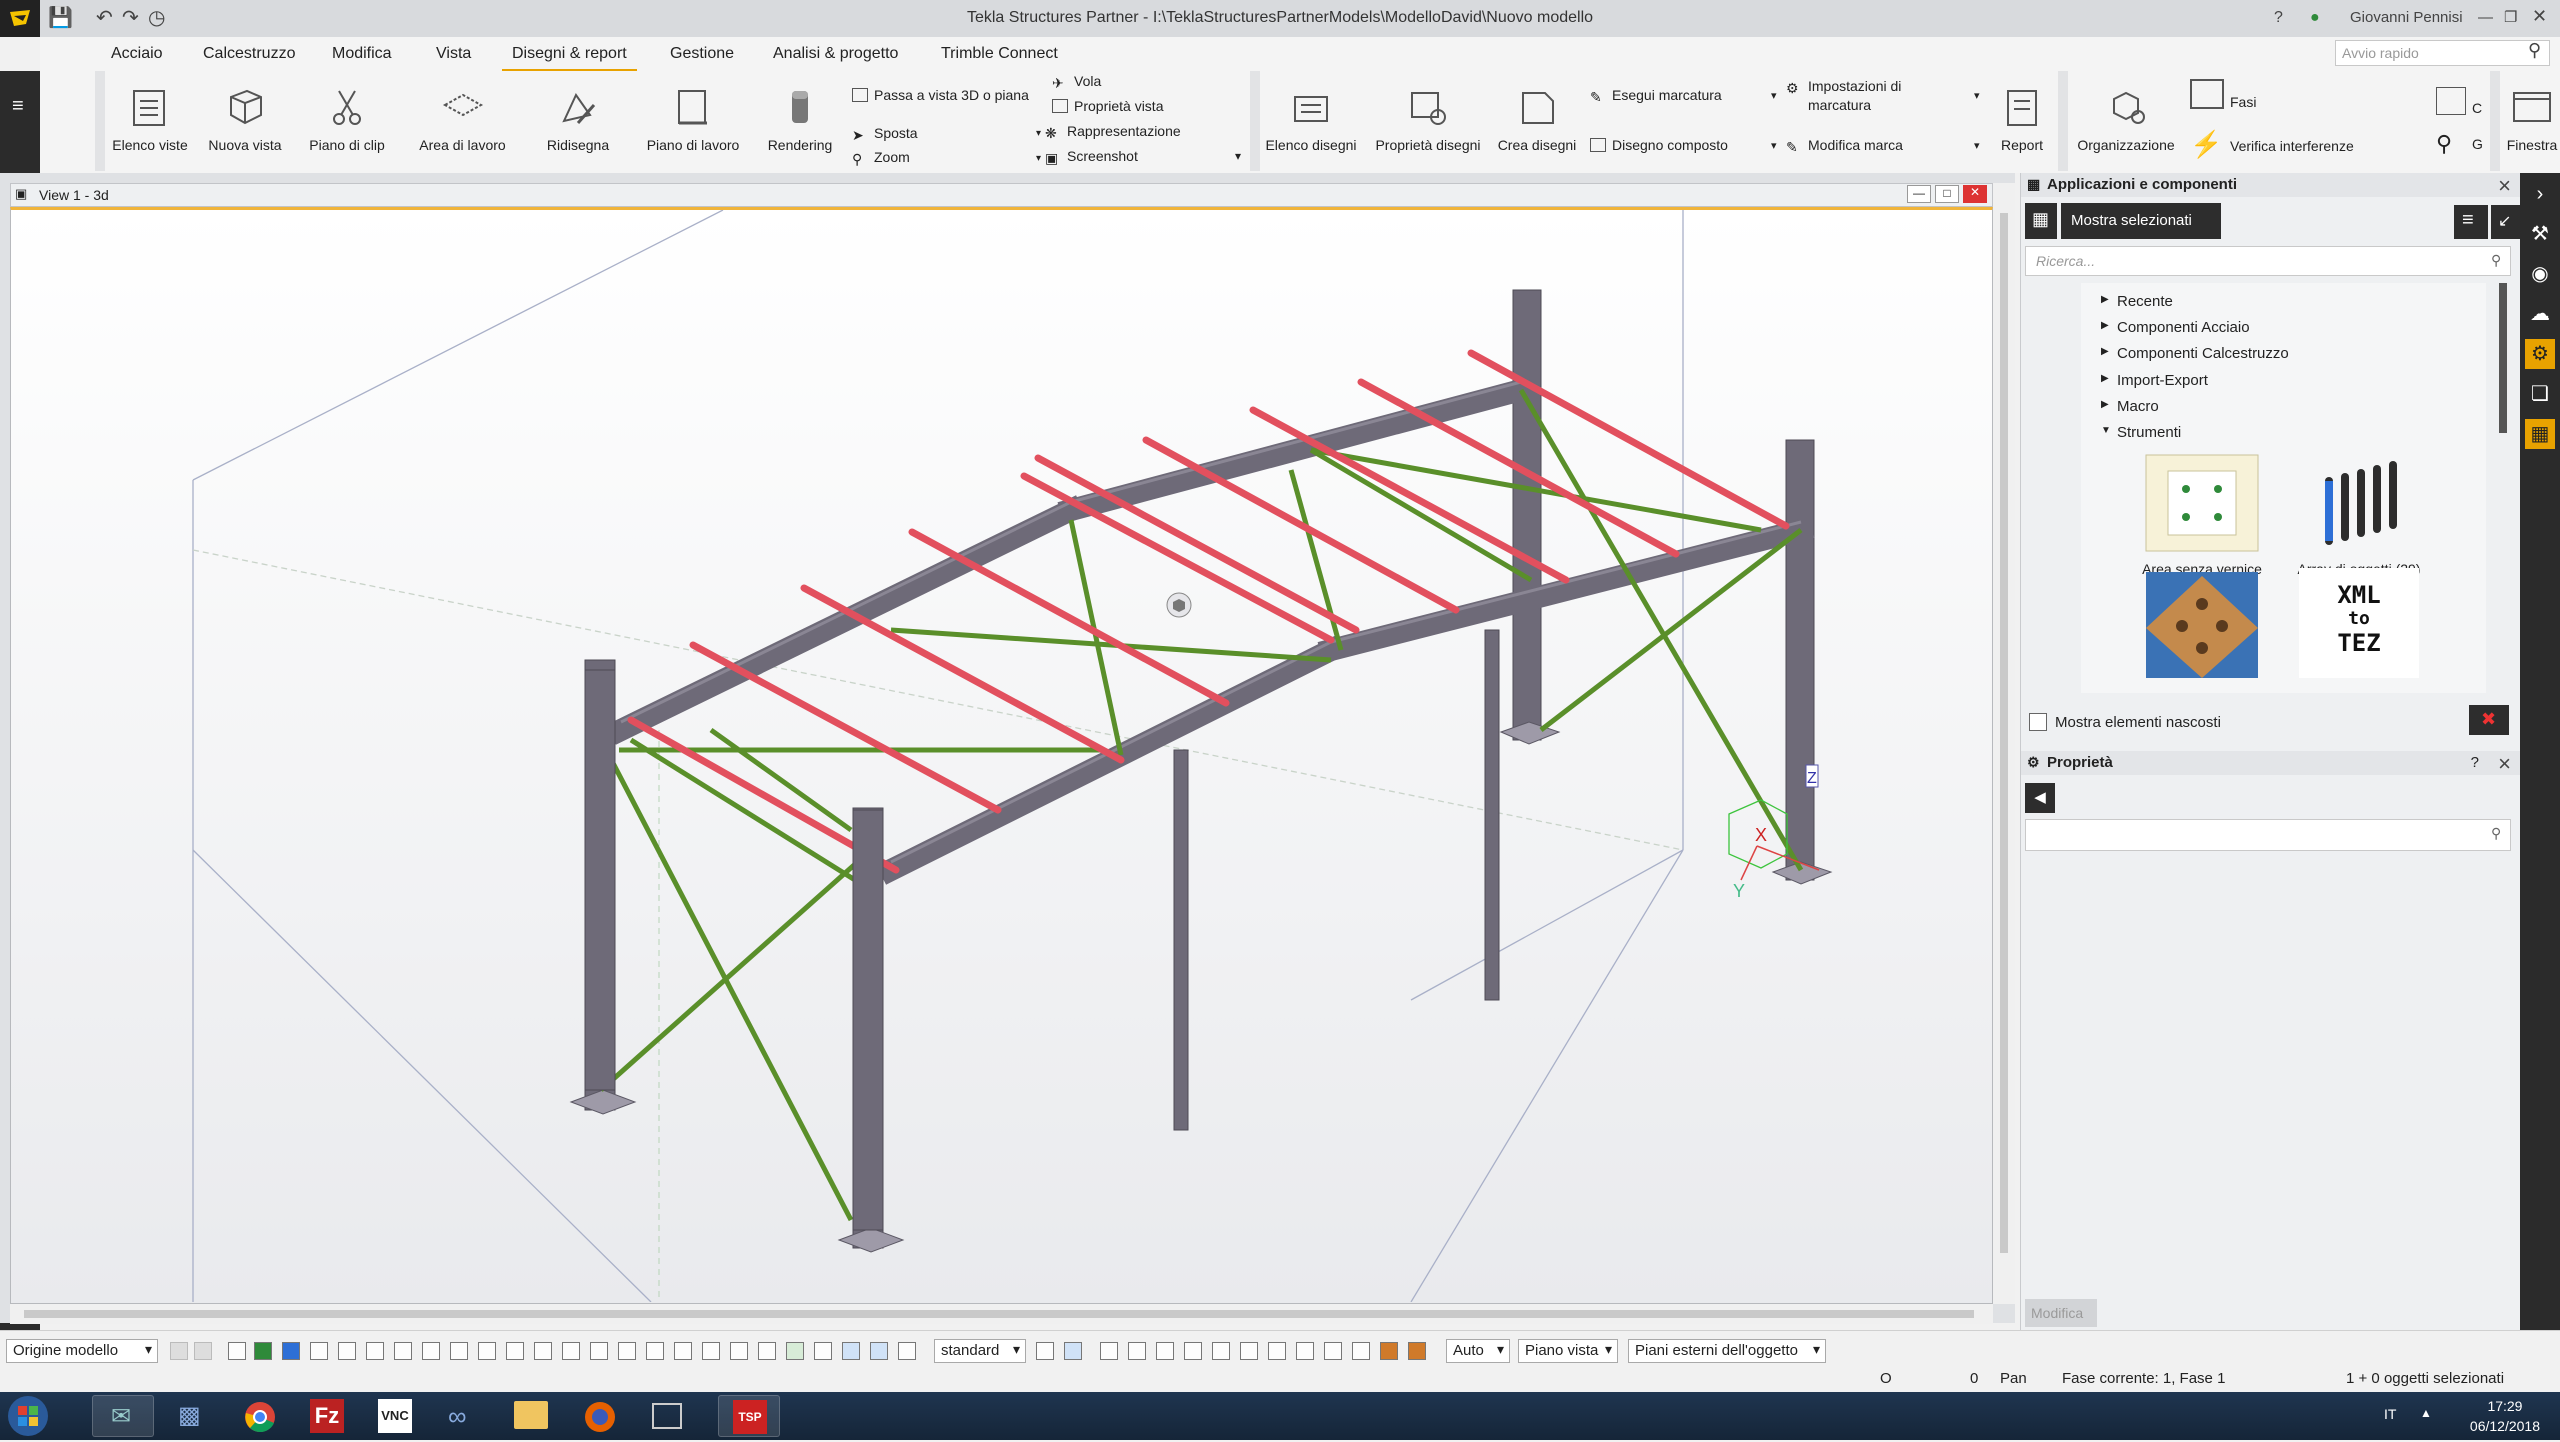  I want to click on taskbar-vnc: VNC, so click(395, 1416).